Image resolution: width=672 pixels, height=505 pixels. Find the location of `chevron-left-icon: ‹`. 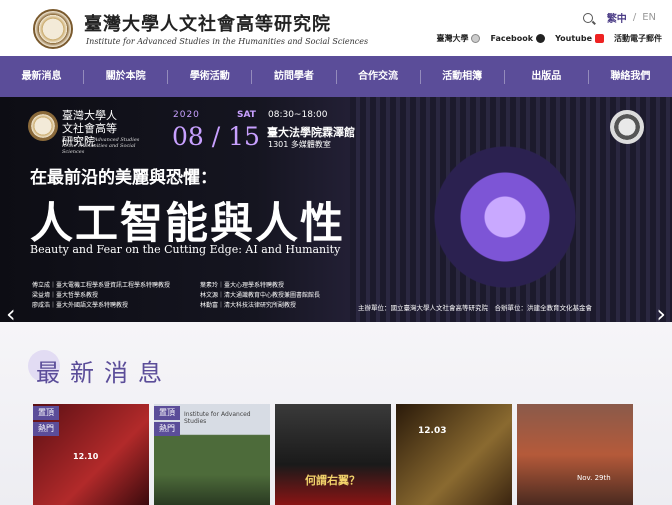

chevron-left-icon: ‹ is located at coordinates (11, 312).